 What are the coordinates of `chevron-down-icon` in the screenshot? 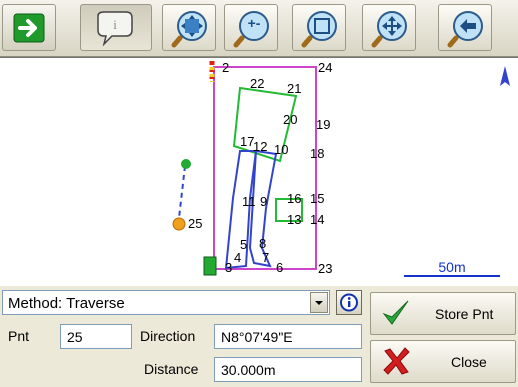 It's located at (319, 303).